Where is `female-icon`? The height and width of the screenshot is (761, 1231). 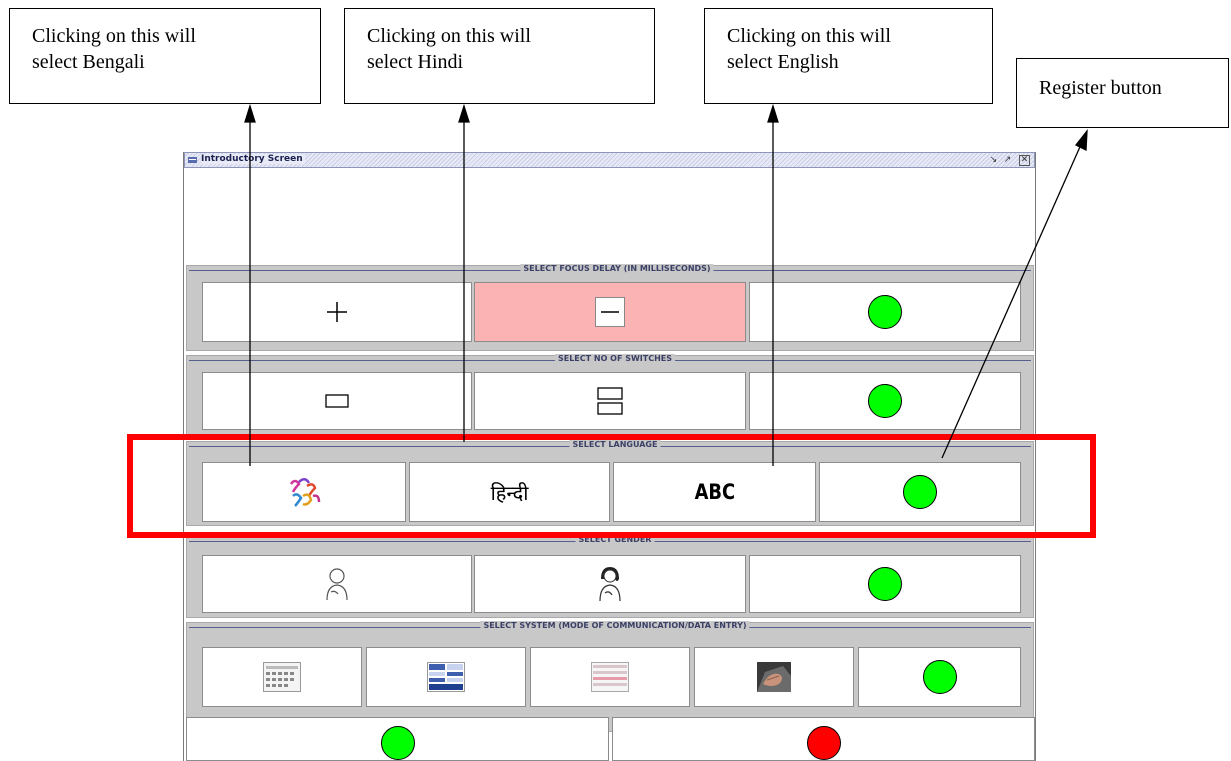 female-icon is located at coordinates (610, 584).